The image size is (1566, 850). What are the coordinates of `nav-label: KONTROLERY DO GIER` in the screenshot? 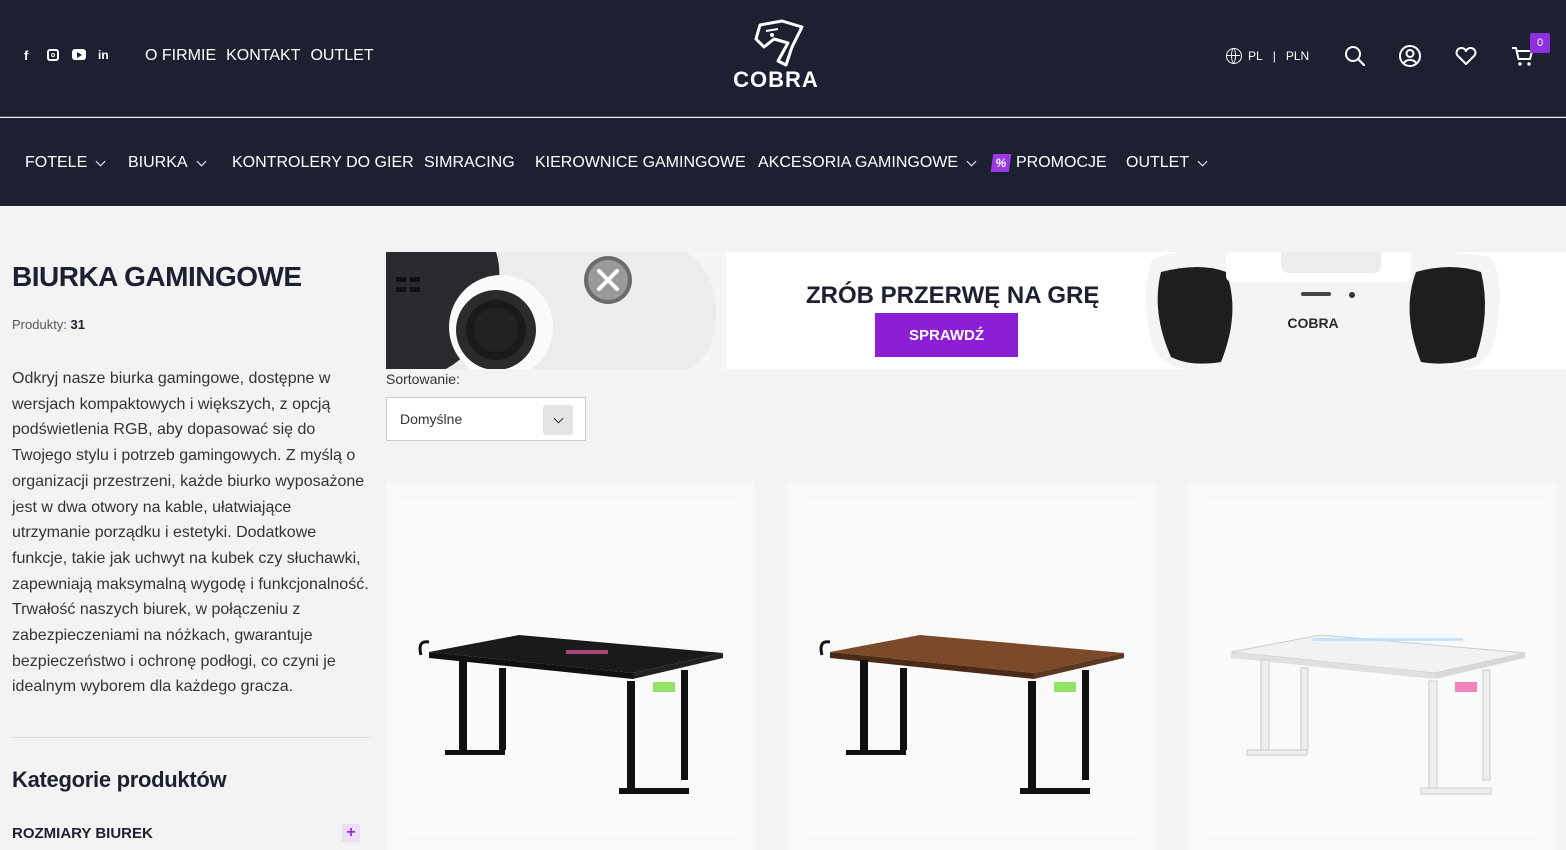 It's located at (323, 162).